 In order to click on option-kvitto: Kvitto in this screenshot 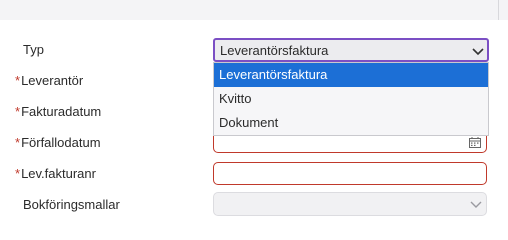, I will do `click(351, 99)`.